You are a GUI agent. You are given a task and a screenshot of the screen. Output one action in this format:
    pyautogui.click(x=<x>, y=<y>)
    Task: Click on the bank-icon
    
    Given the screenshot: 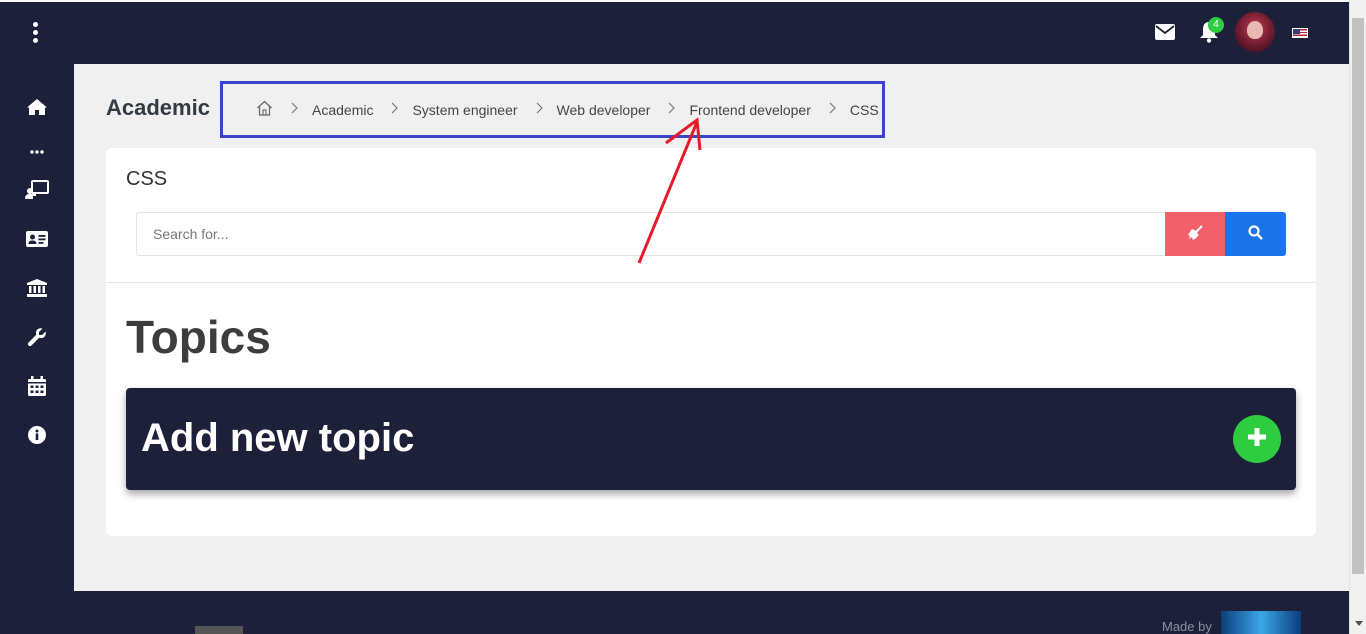 What is the action you would take?
    pyautogui.click(x=37, y=288)
    